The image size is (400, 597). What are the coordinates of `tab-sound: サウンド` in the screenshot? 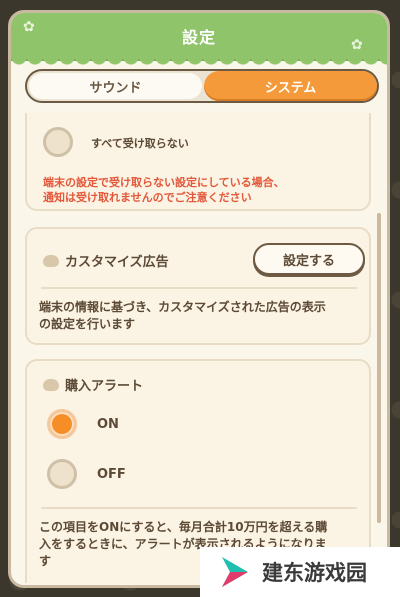 It's located at (115, 86).